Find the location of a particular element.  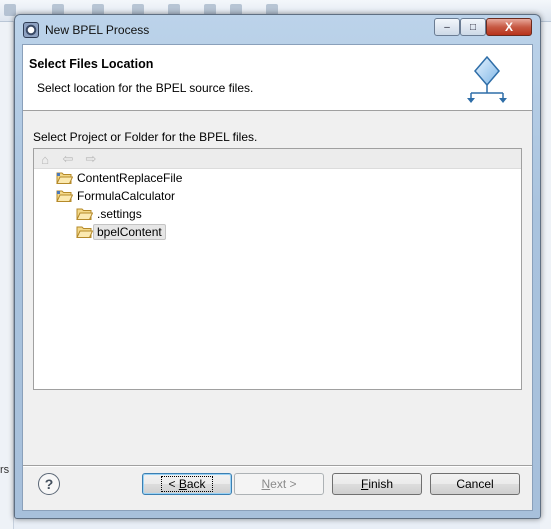

minimize-icon: – is located at coordinates (447, 27).